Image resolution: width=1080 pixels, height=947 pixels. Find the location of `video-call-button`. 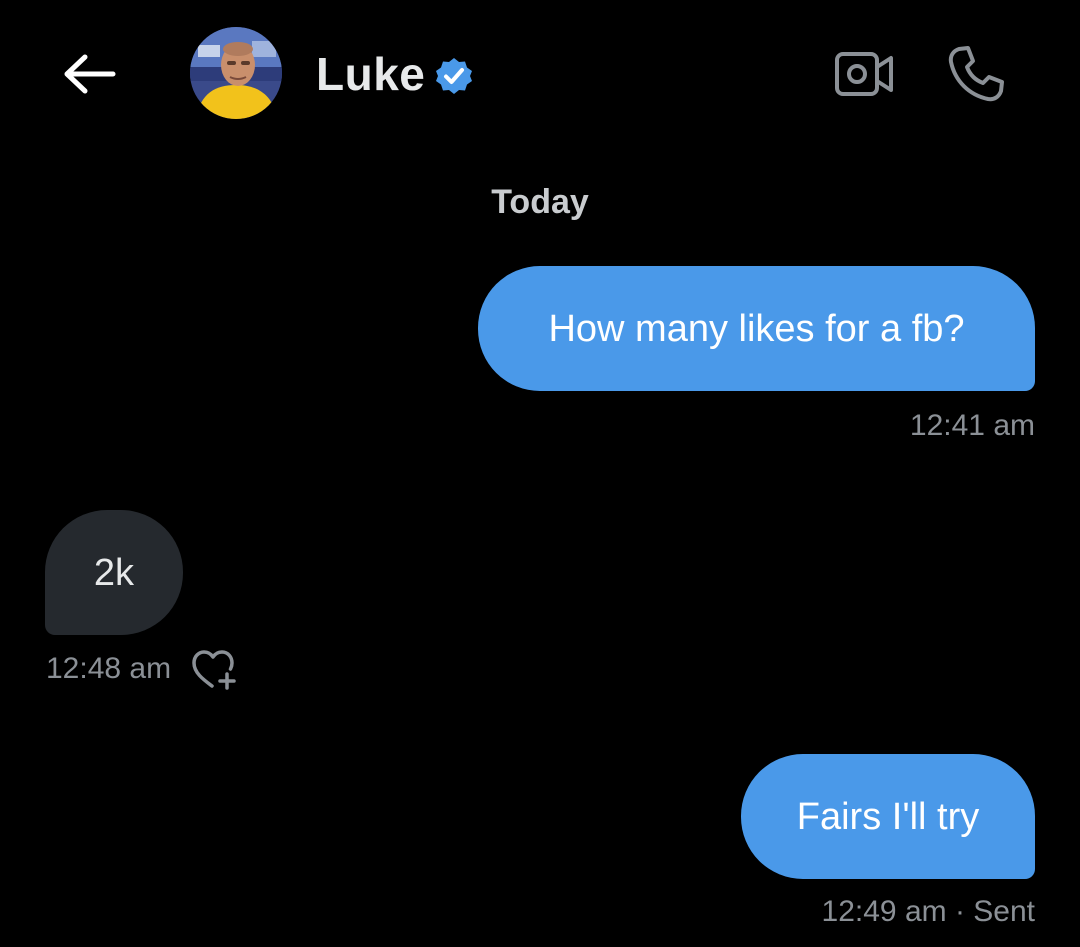

video-call-button is located at coordinates (864, 74).